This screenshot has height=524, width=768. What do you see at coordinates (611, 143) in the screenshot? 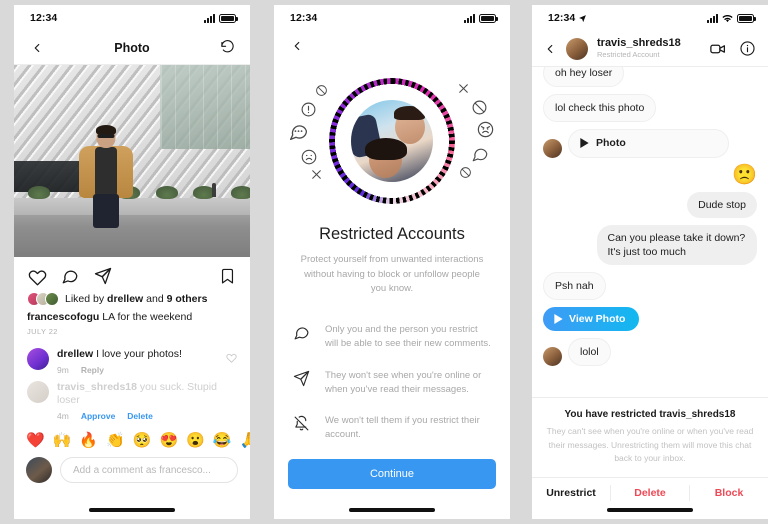
I see `photo-message-label: Photo` at bounding box center [611, 143].